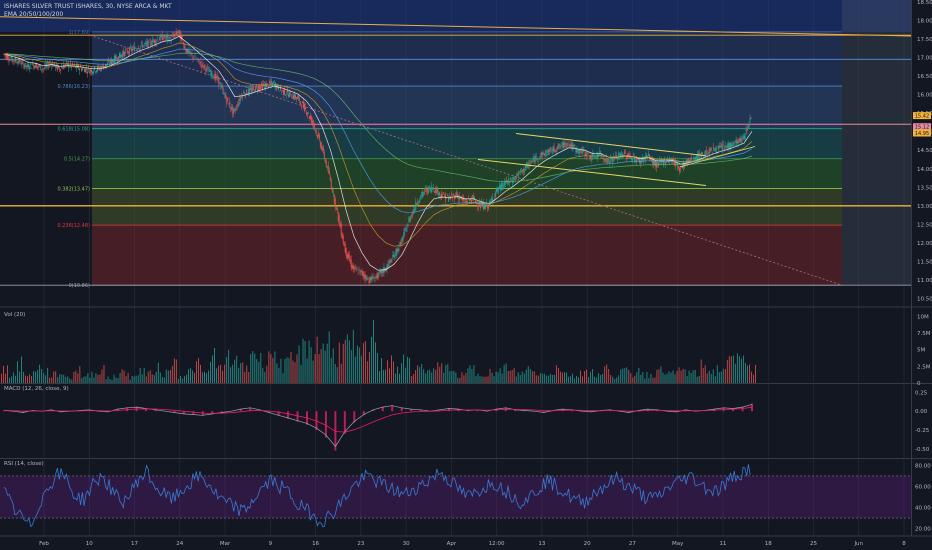  What do you see at coordinates (33, 15) in the screenshot?
I see `ema-legend: EMA 20/50/100/200` at bounding box center [33, 15].